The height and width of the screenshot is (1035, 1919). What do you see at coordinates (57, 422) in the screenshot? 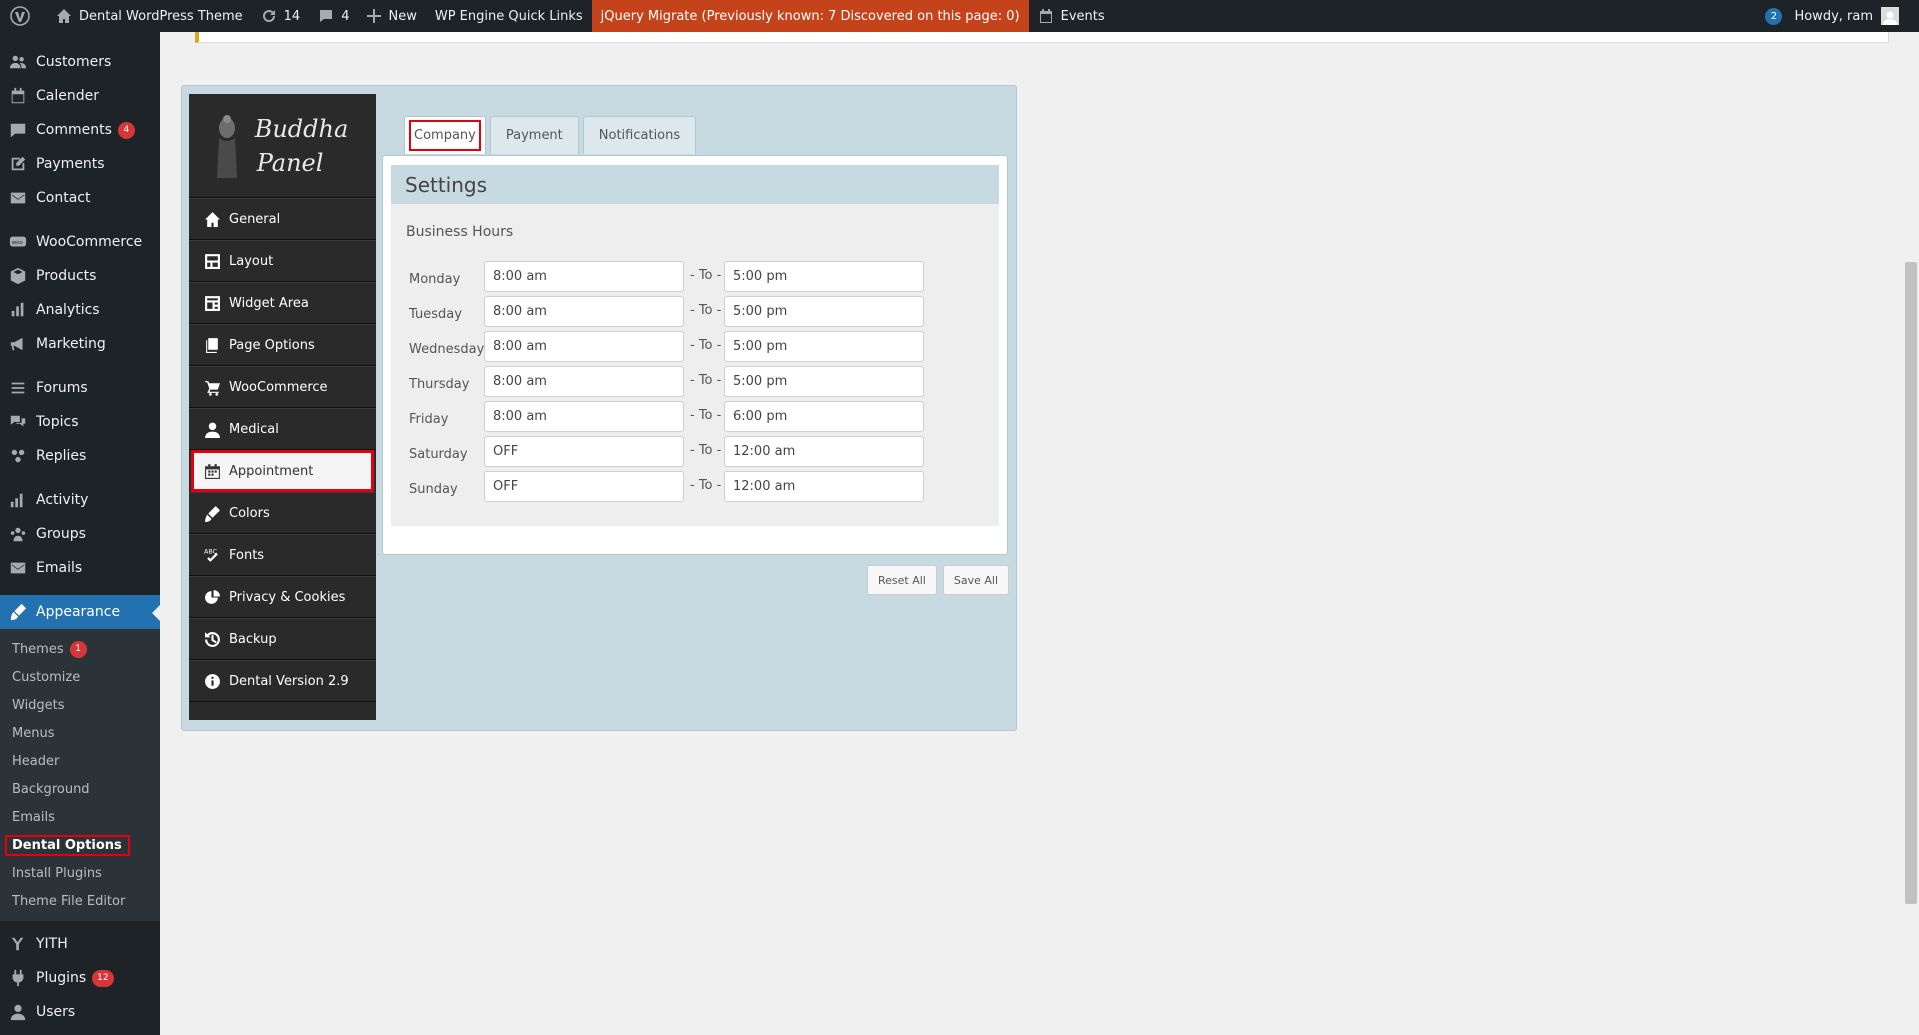
I see `sidebar-item-label: Topics` at bounding box center [57, 422].